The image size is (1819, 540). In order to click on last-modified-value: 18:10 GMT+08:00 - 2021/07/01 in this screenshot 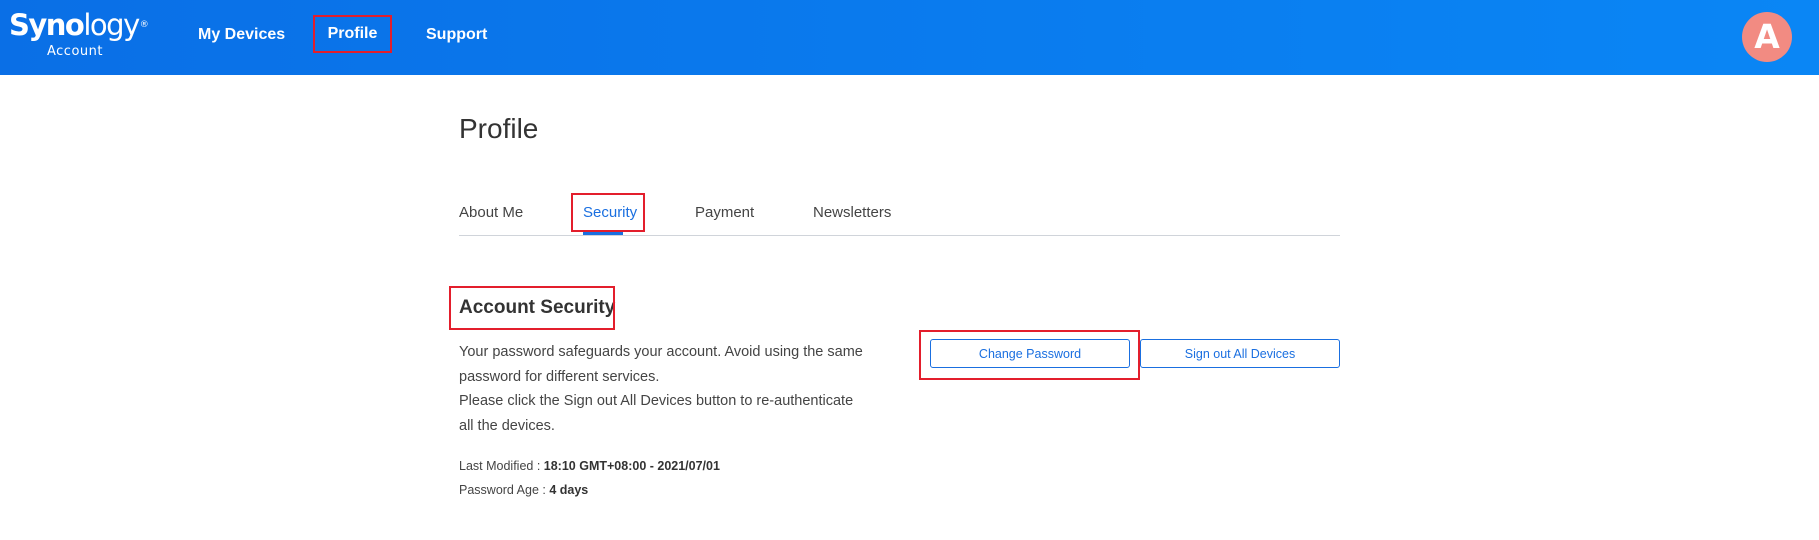, I will do `click(631, 466)`.